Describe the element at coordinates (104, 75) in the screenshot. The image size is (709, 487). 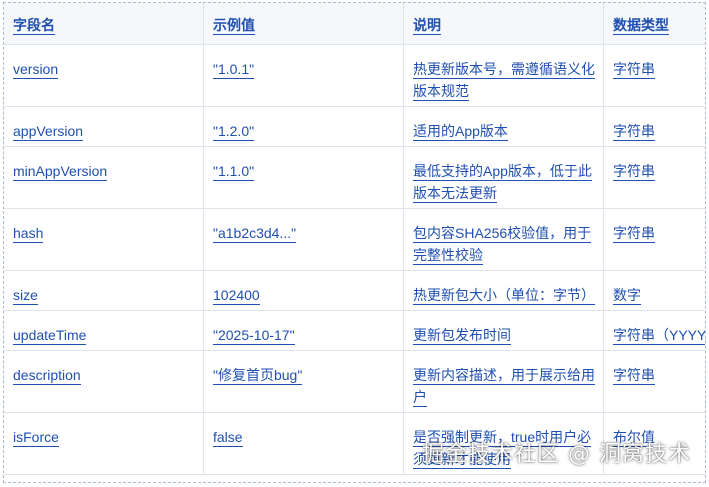
I see `cell-field: version` at that location.